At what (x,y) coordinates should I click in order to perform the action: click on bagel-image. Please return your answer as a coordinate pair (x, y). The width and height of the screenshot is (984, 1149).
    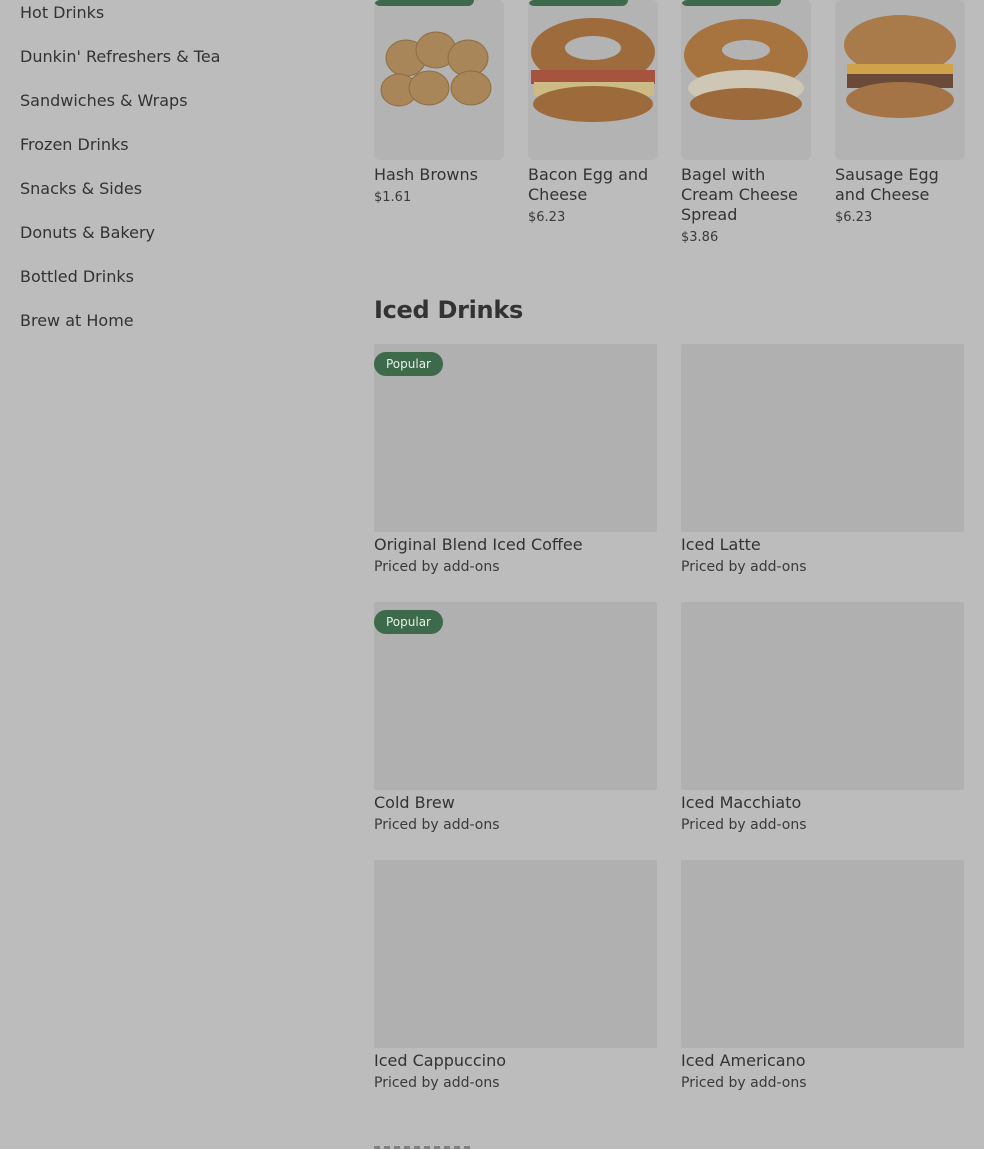
    Looking at the image, I should click on (746, 69).